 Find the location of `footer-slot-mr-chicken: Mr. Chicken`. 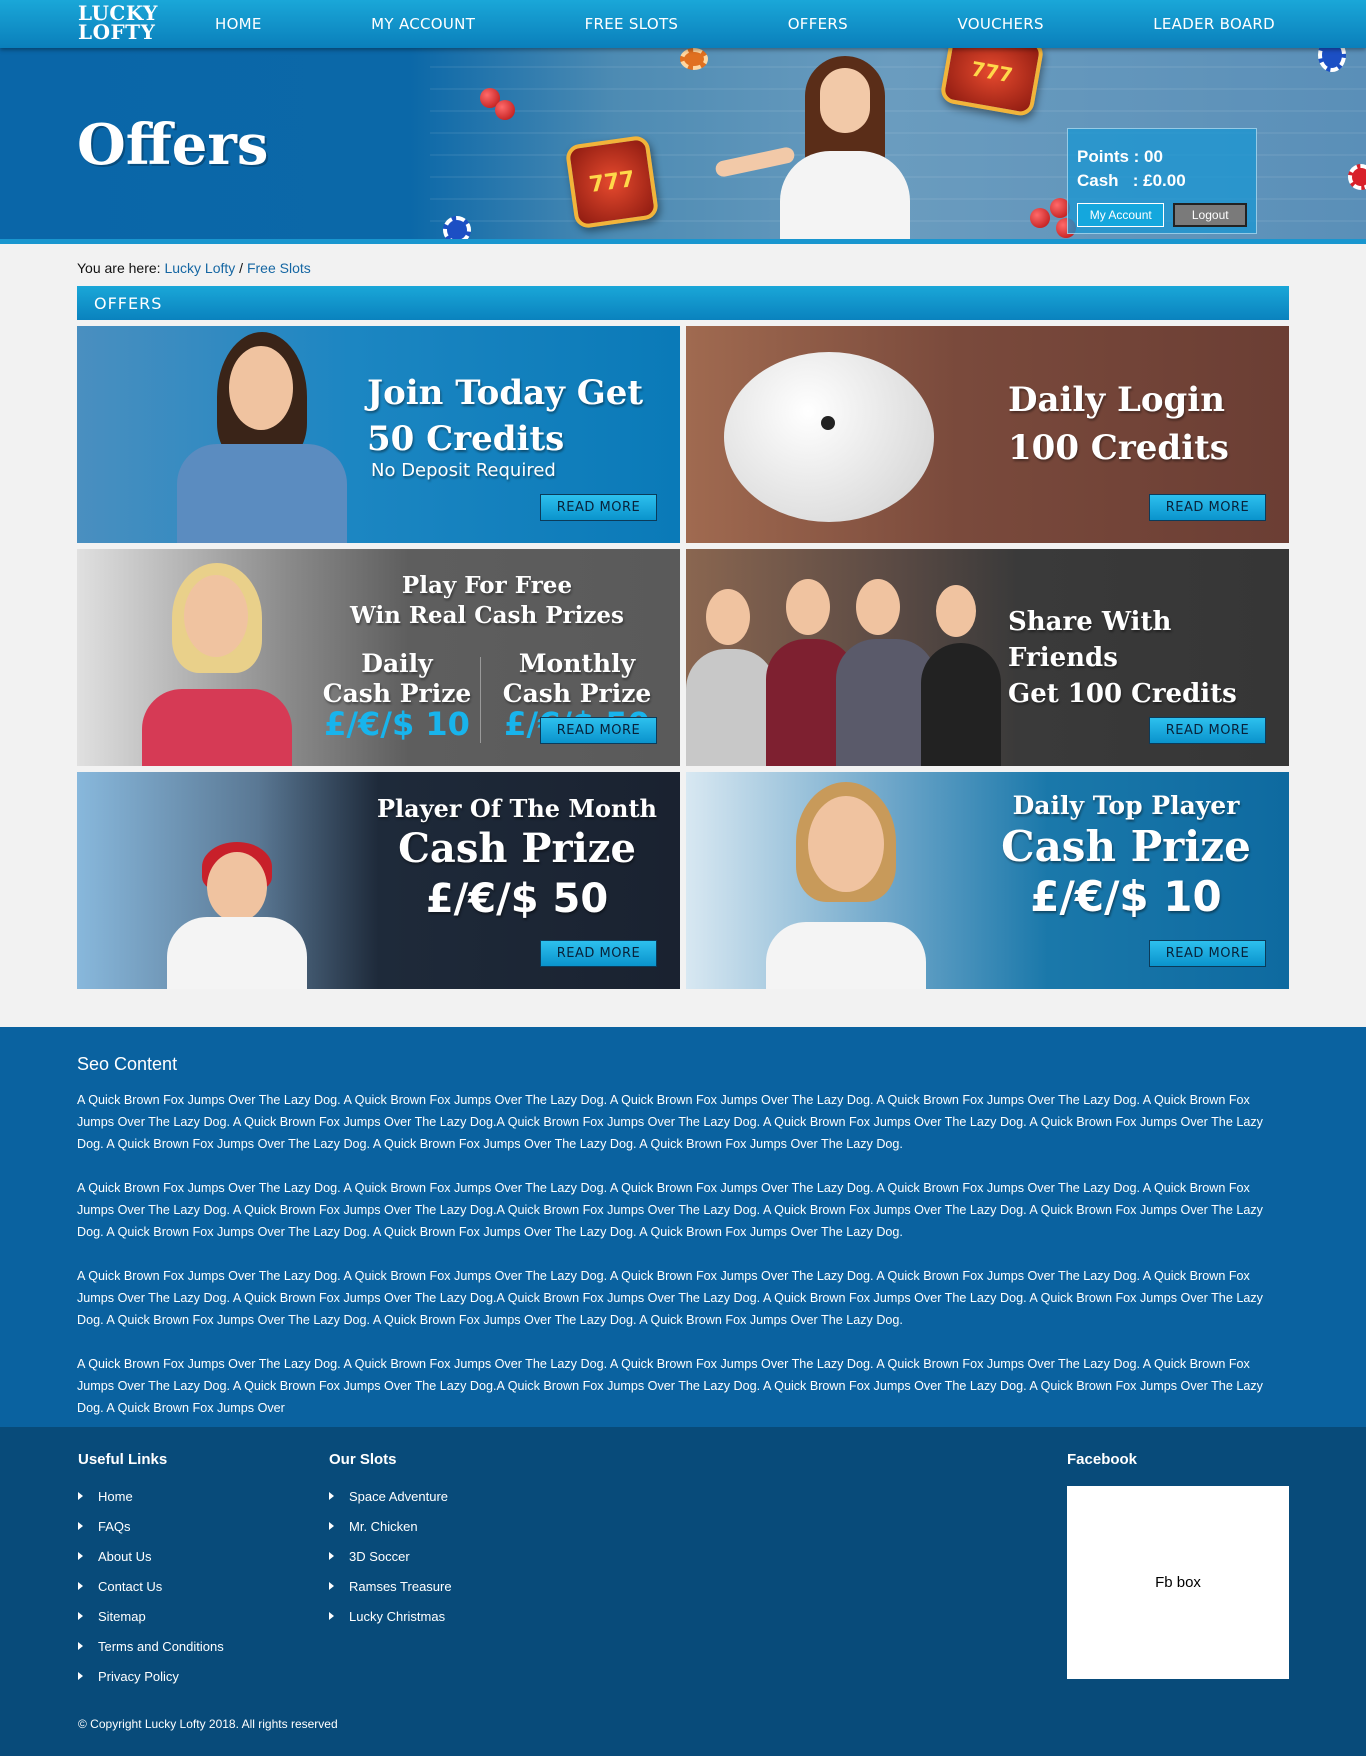

footer-slot-mr-chicken: Mr. Chicken is located at coordinates (390, 1526).